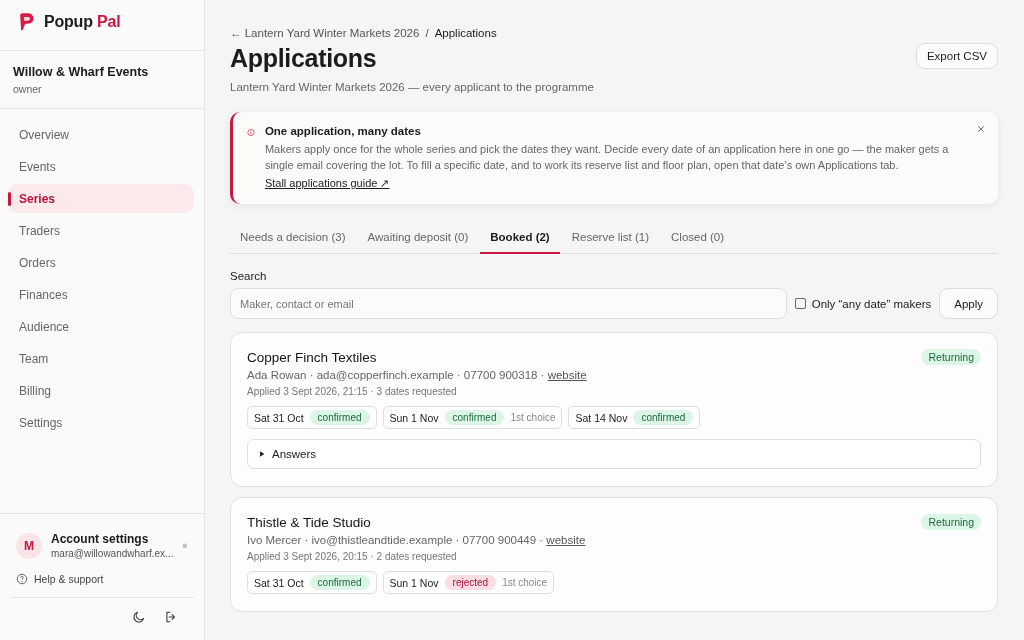  I want to click on help-icon, so click(22, 579).